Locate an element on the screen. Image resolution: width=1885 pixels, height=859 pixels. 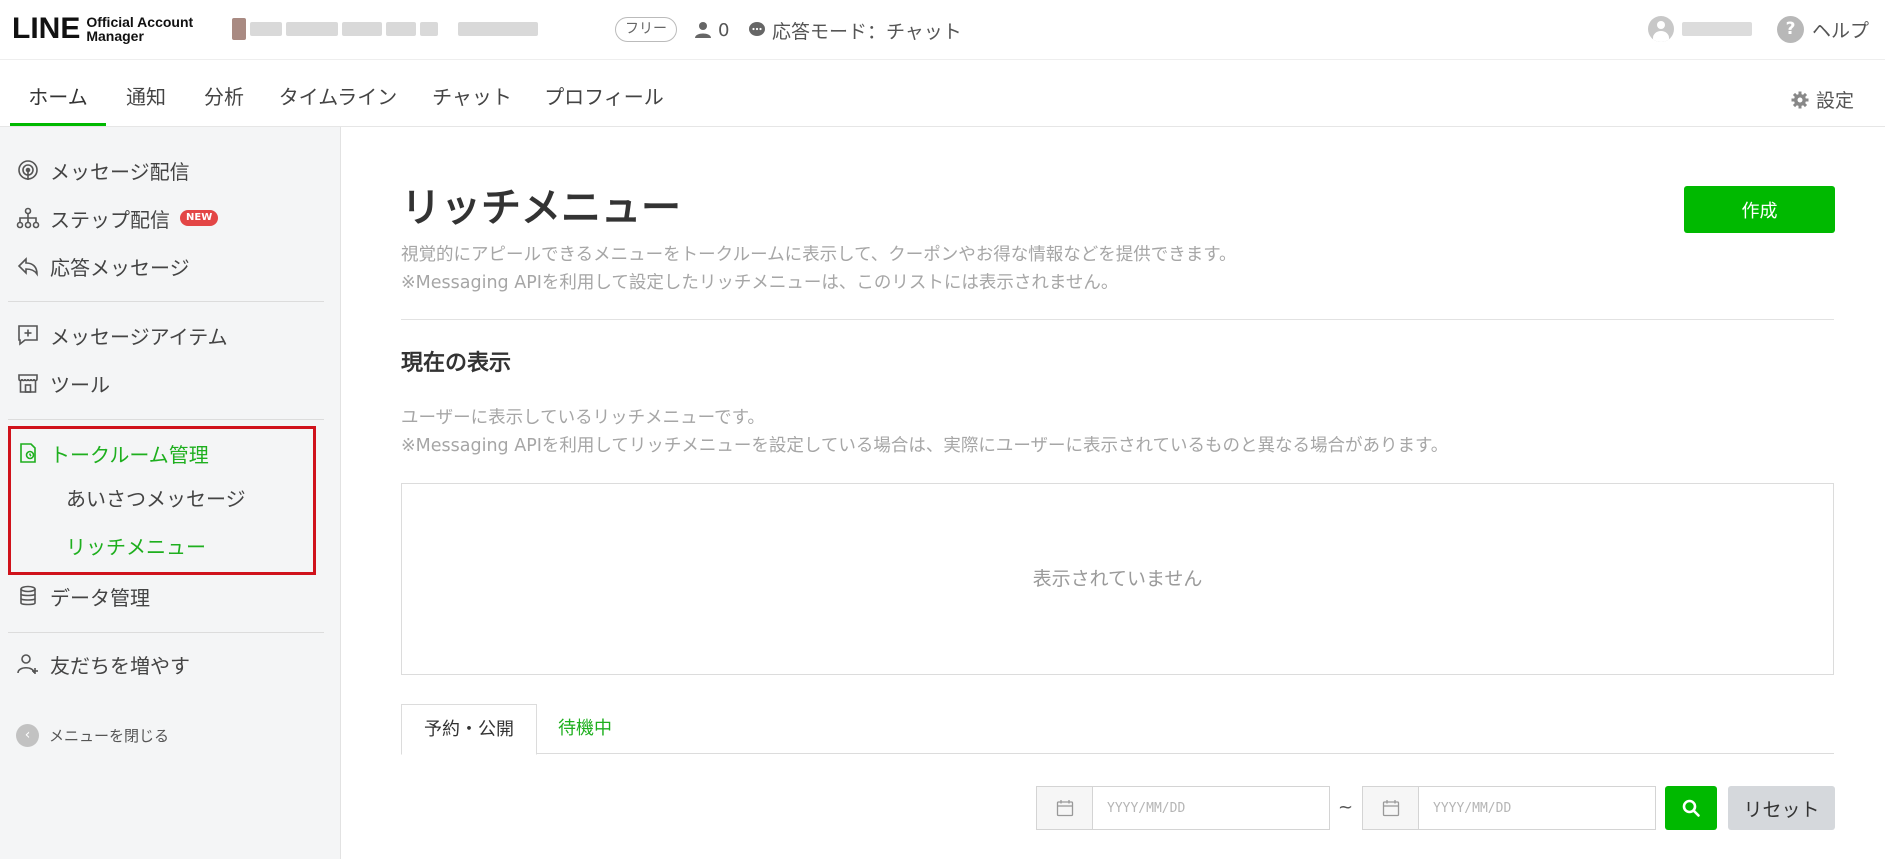
response-mode: 応答モード：チャット is located at coordinates (855, 30).